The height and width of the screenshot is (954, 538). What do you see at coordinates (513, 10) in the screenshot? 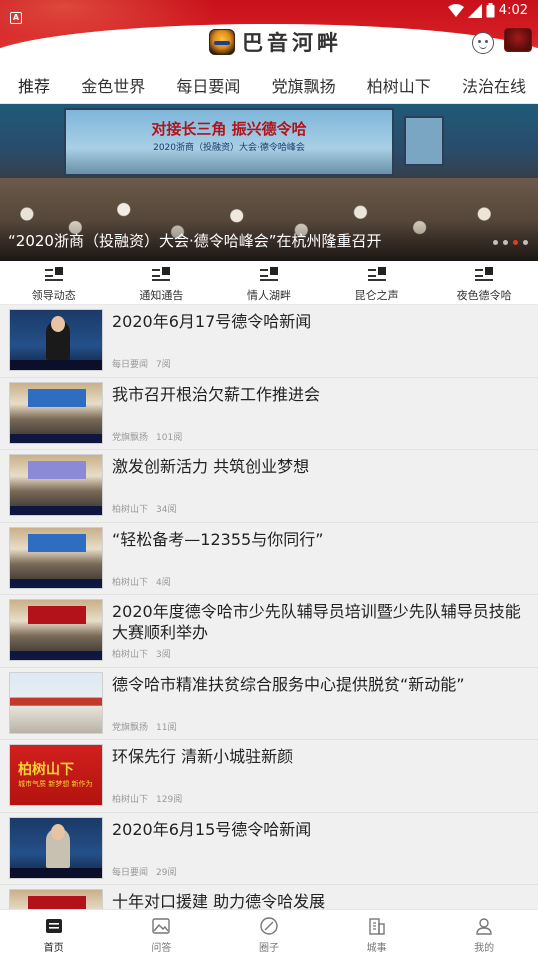
I see `status-time: 4:02` at bounding box center [513, 10].